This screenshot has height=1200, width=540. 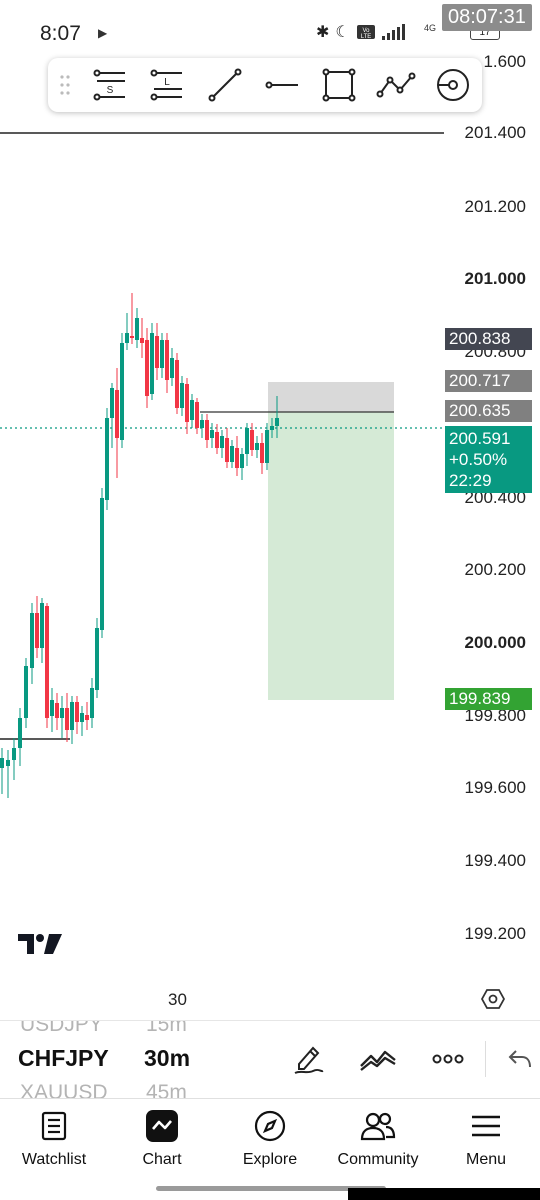 What do you see at coordinates (393, 32) in the screenshot?
I see `signal-icon` at bounding box center [393, 32].